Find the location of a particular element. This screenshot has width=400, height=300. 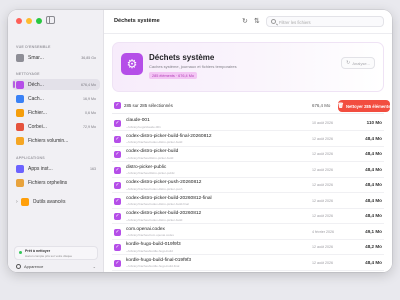

selection-size: 676,4 Mo is located at coordinates (321, 105).